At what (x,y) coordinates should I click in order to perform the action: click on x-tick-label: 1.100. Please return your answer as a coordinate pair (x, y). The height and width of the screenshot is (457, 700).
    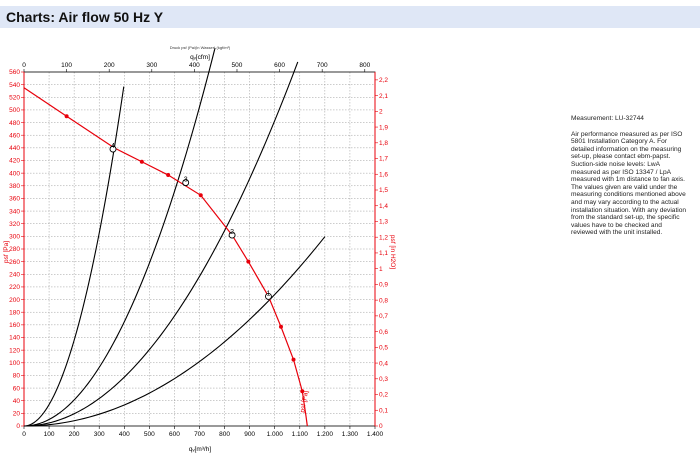
    Looking at the image, I should click on (300, 434).